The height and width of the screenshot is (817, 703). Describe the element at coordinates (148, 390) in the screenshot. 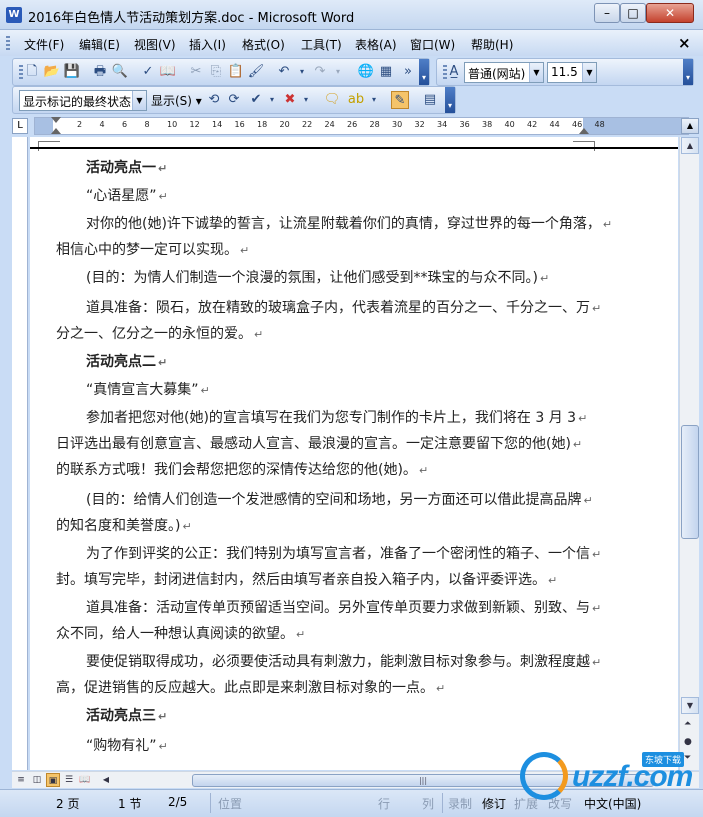

I see `paragraph-line: “真情宣言大募集” ↵` at that location.